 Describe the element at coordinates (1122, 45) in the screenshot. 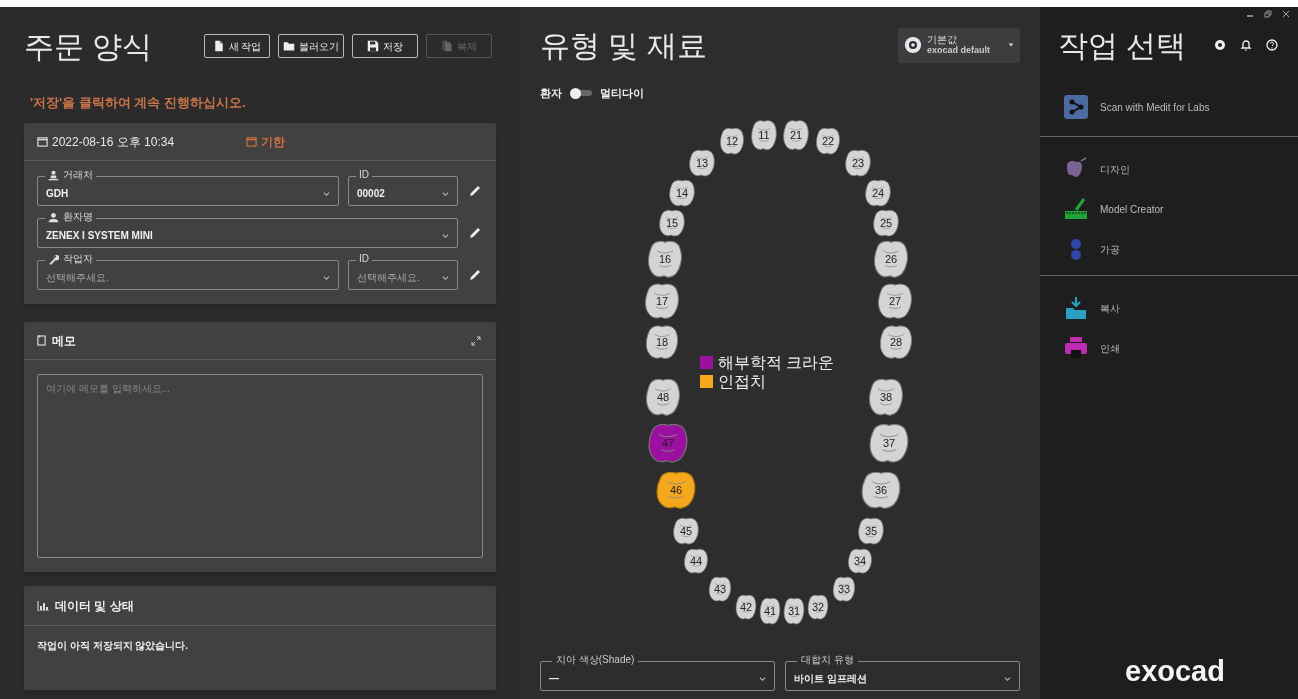

I see `section-title: 작업 선택` at that location.